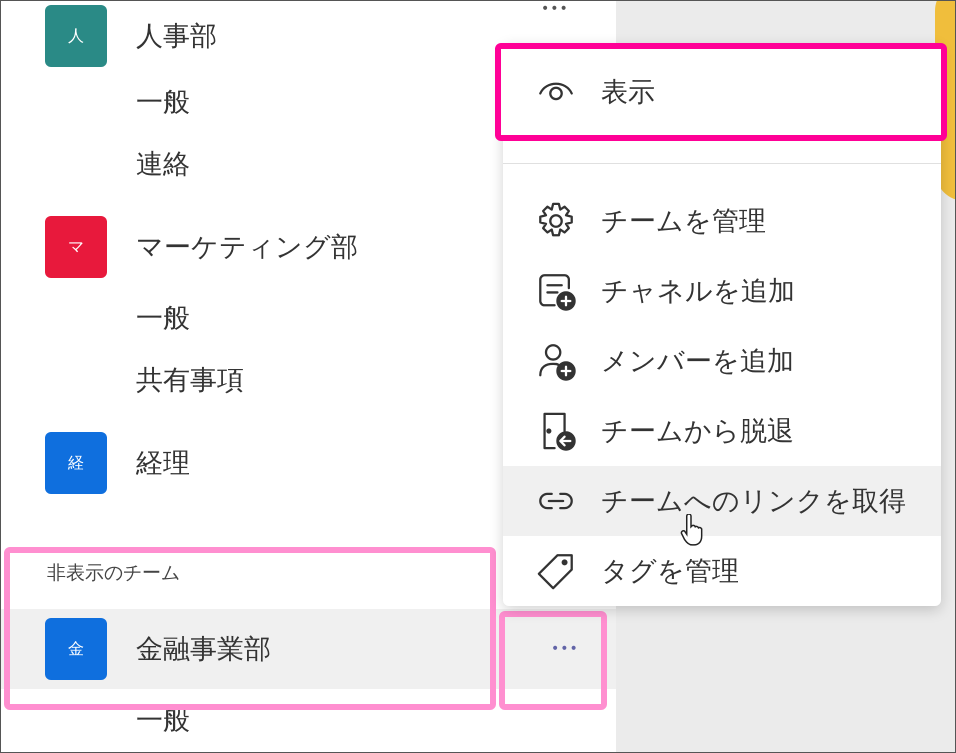 This screenshot has height=753, width=956. Describe the element at coordinates (722, 291) in the screenshot. I see `menu-item: チャネルを追加` at that location.